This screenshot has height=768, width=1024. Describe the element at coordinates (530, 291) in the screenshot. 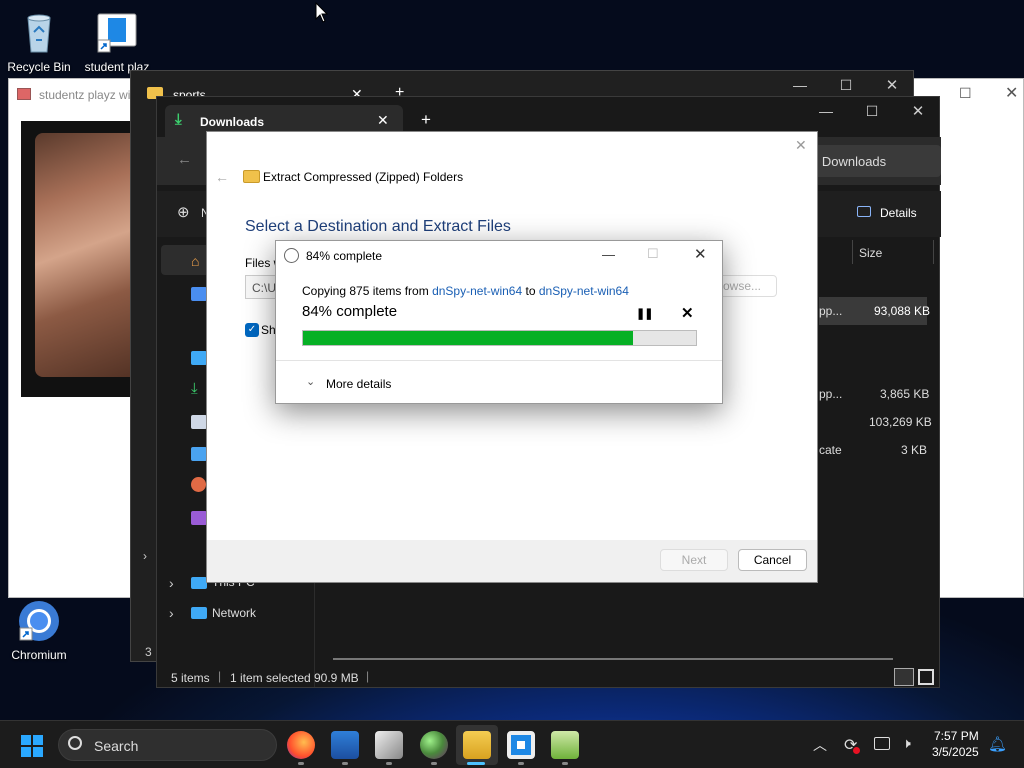

I see `to-word: to` at that location.